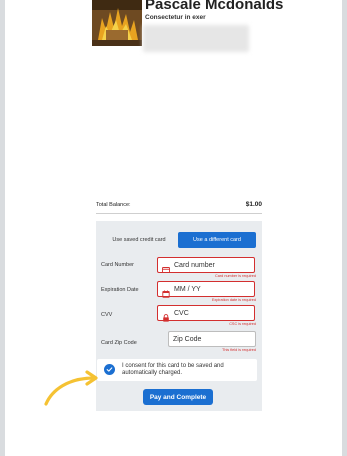 The image size is (347, 456). What do you see at coordinates (187, 339) in the screenshot?
I see `zip-placeholder: Zip Code` at bounding box center [187, 339].